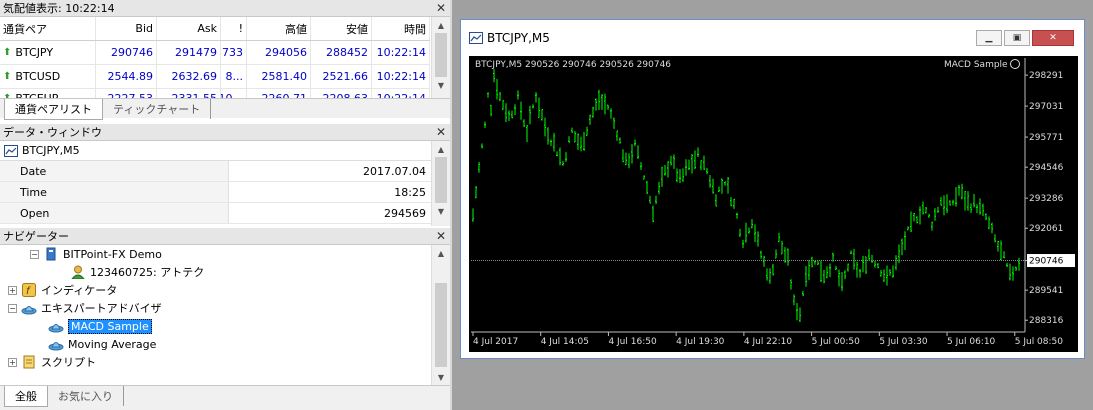  What do you see at coordinates (112, 344) in the screenshot?
I see `tree-label: Moving Average` at bounding box center [112, 344].